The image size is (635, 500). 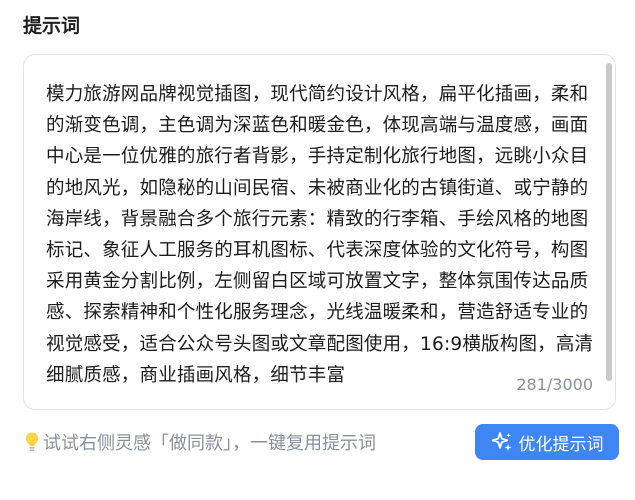 What do you see at coordinates (609, 222) in the screenshot?
I see `scrollbar-thumb` at bounding box center [609, 222].